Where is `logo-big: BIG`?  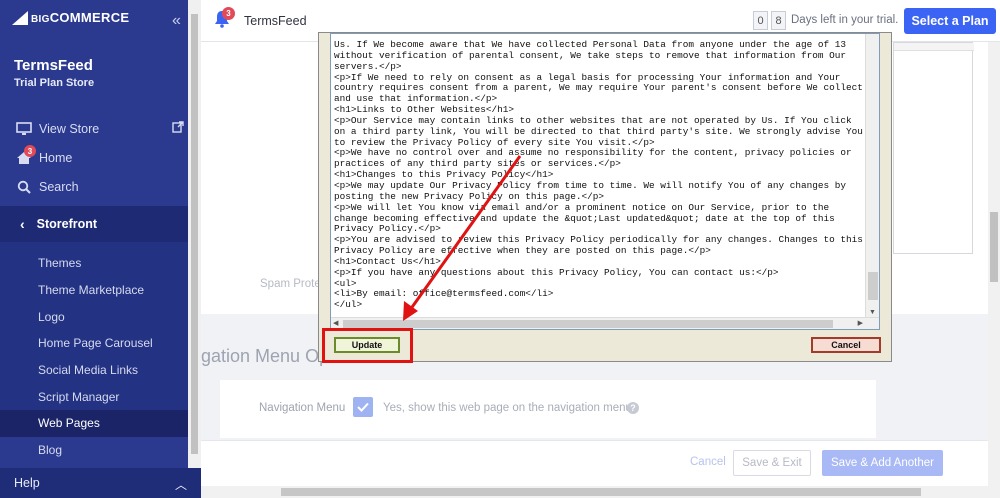
logo-big: BIG is located at coordinates (40, 19).